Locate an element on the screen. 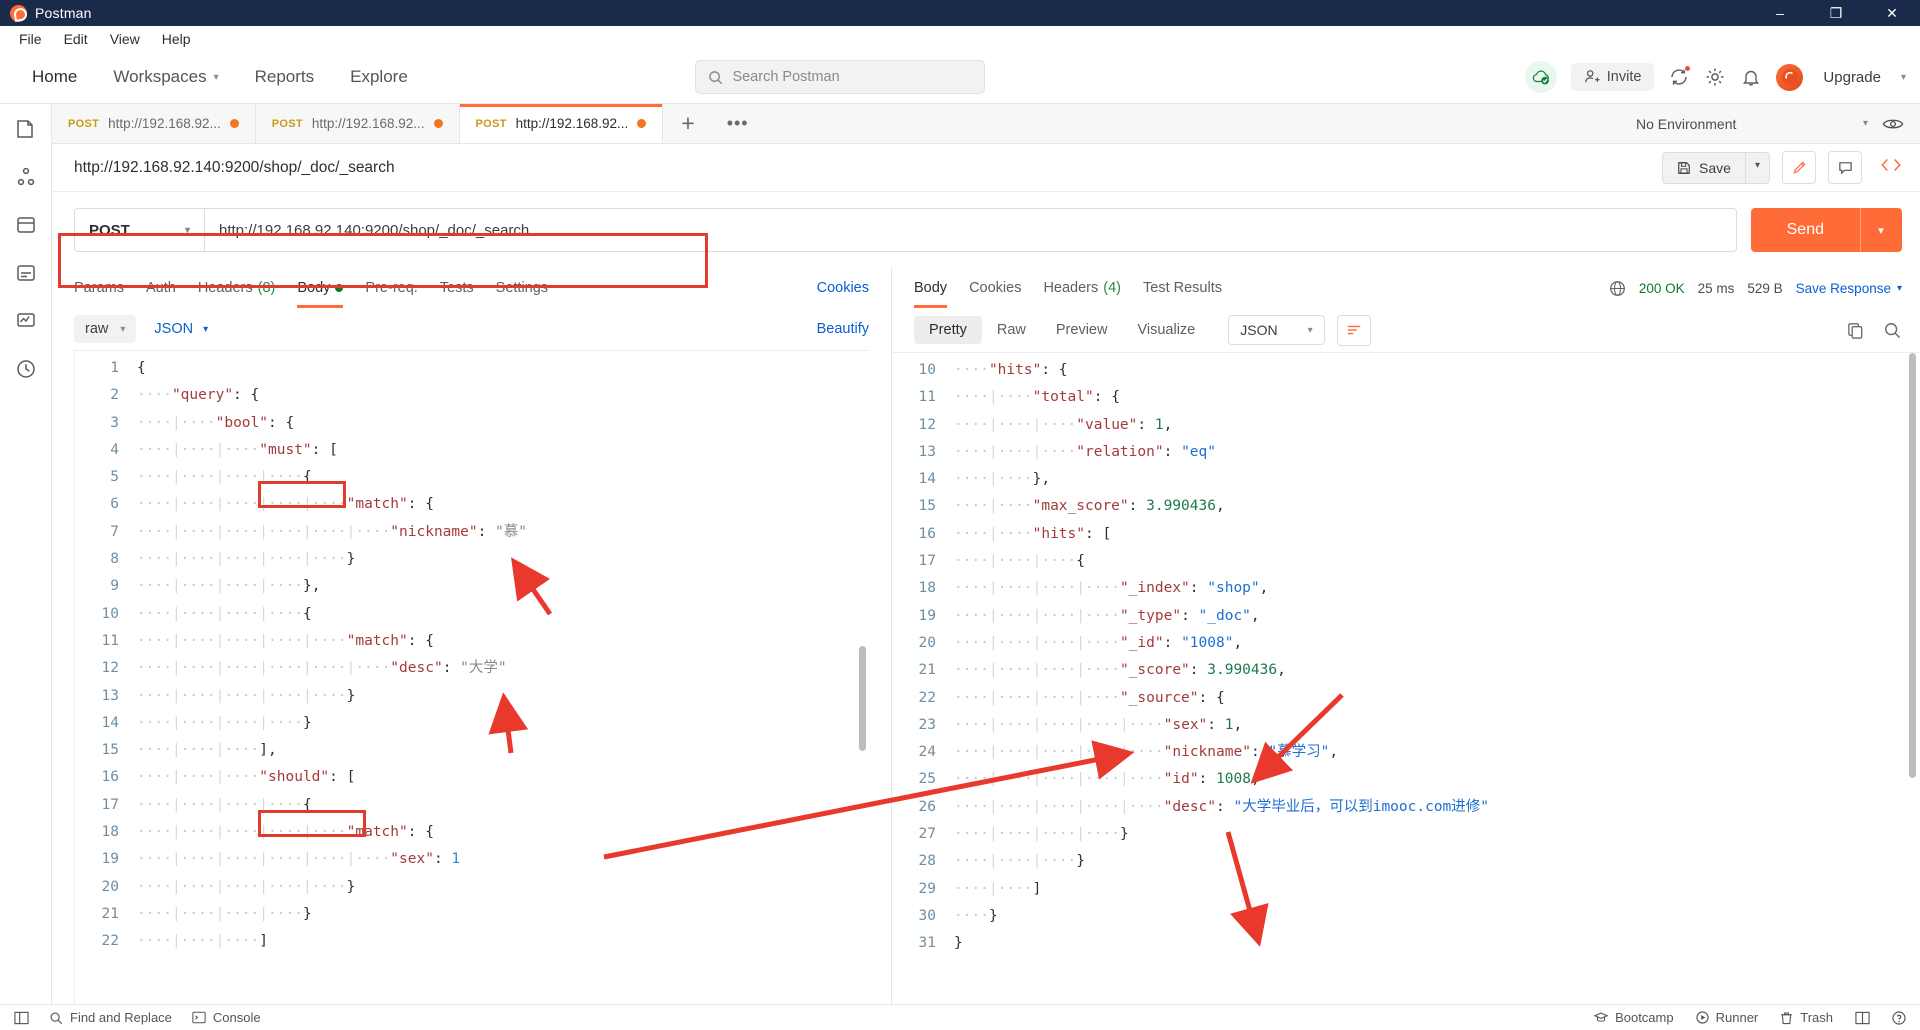 The image size is (1920, 1030). menu-file: File is located at coordinates (30, 39).